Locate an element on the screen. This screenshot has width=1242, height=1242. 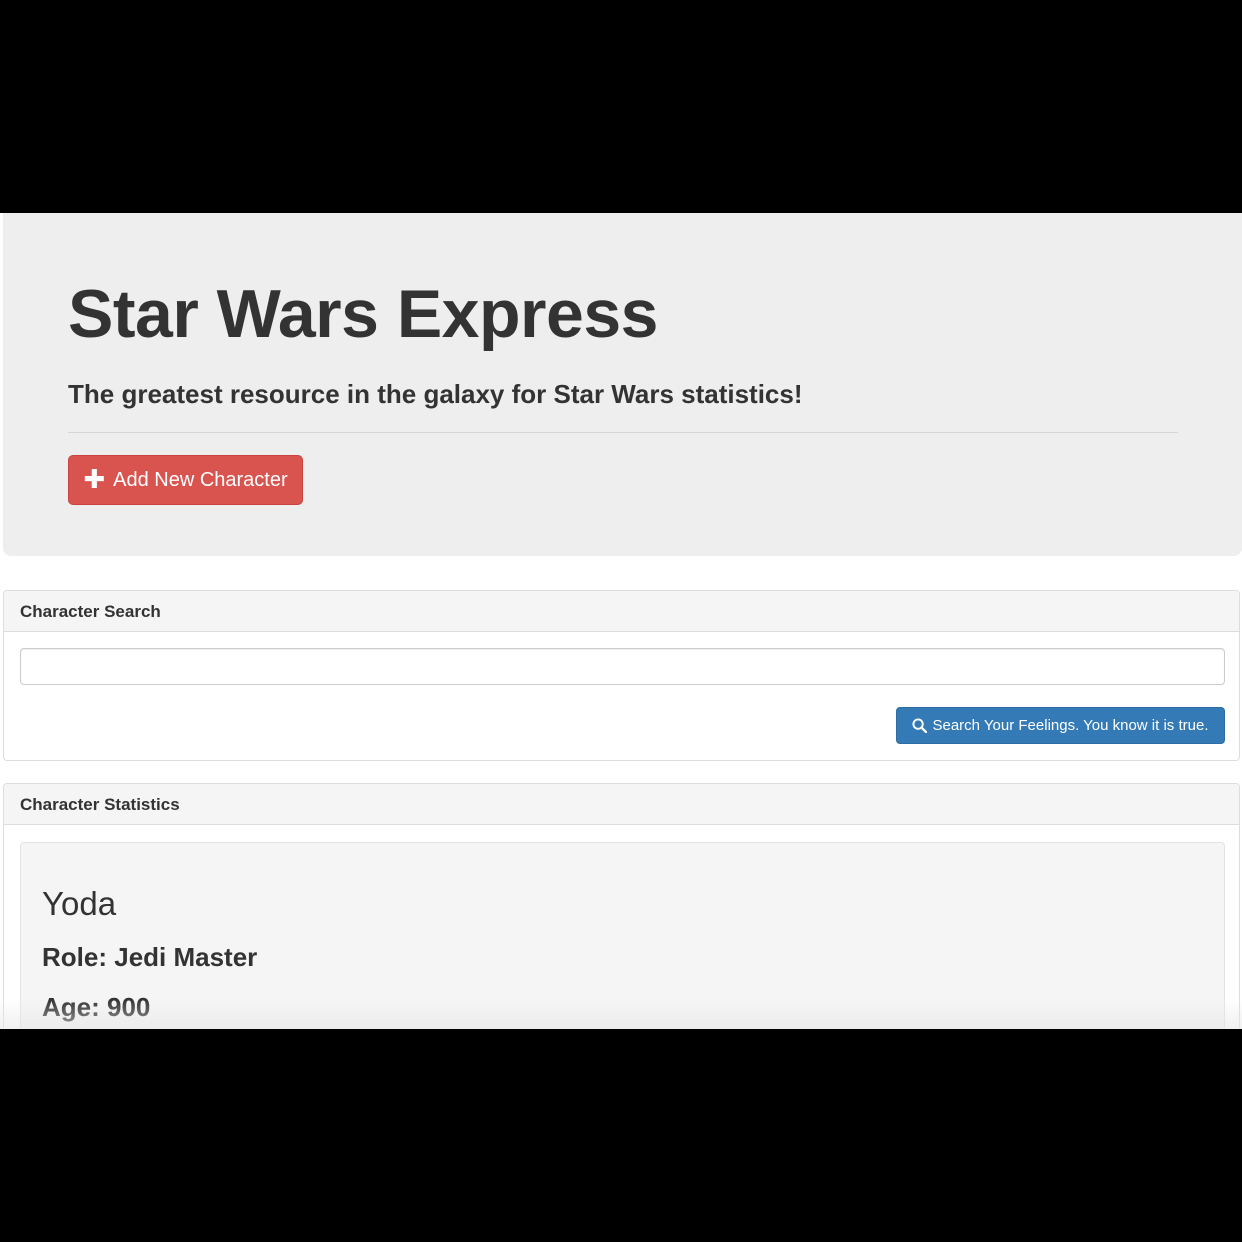
character-name: Yoda is located at coordinates (79, 903).